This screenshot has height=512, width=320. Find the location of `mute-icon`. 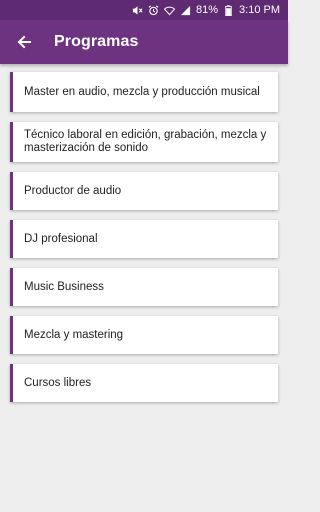

mute-icon is located at coordinates (137, 10).